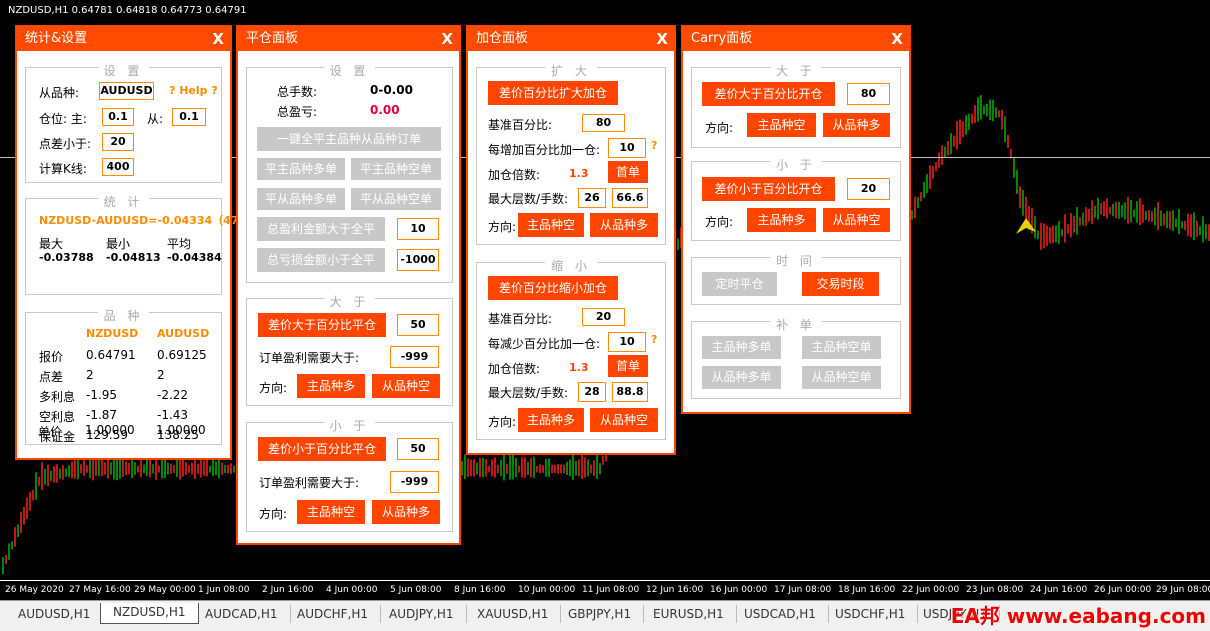 The image size is (1210, 631). What do you see at coordinates (418, 229) in the screenshot?
I see `profit-close-input: 10` at bounding box center [418, 229].